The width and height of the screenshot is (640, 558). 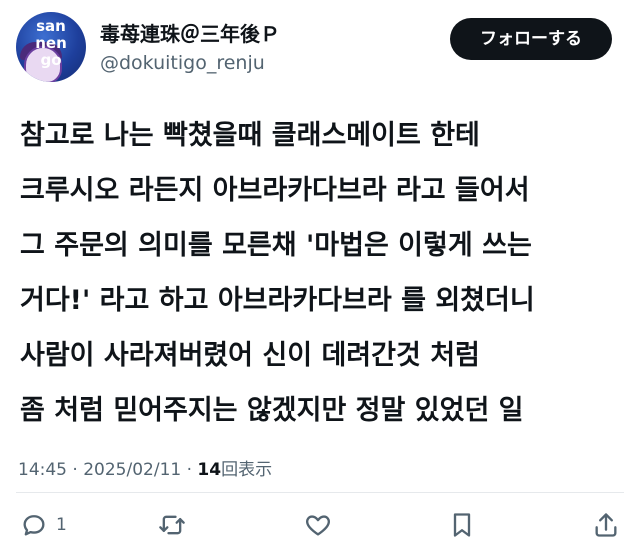 I want to click on tweet-time: 14:45, so click(x=42, y=470).